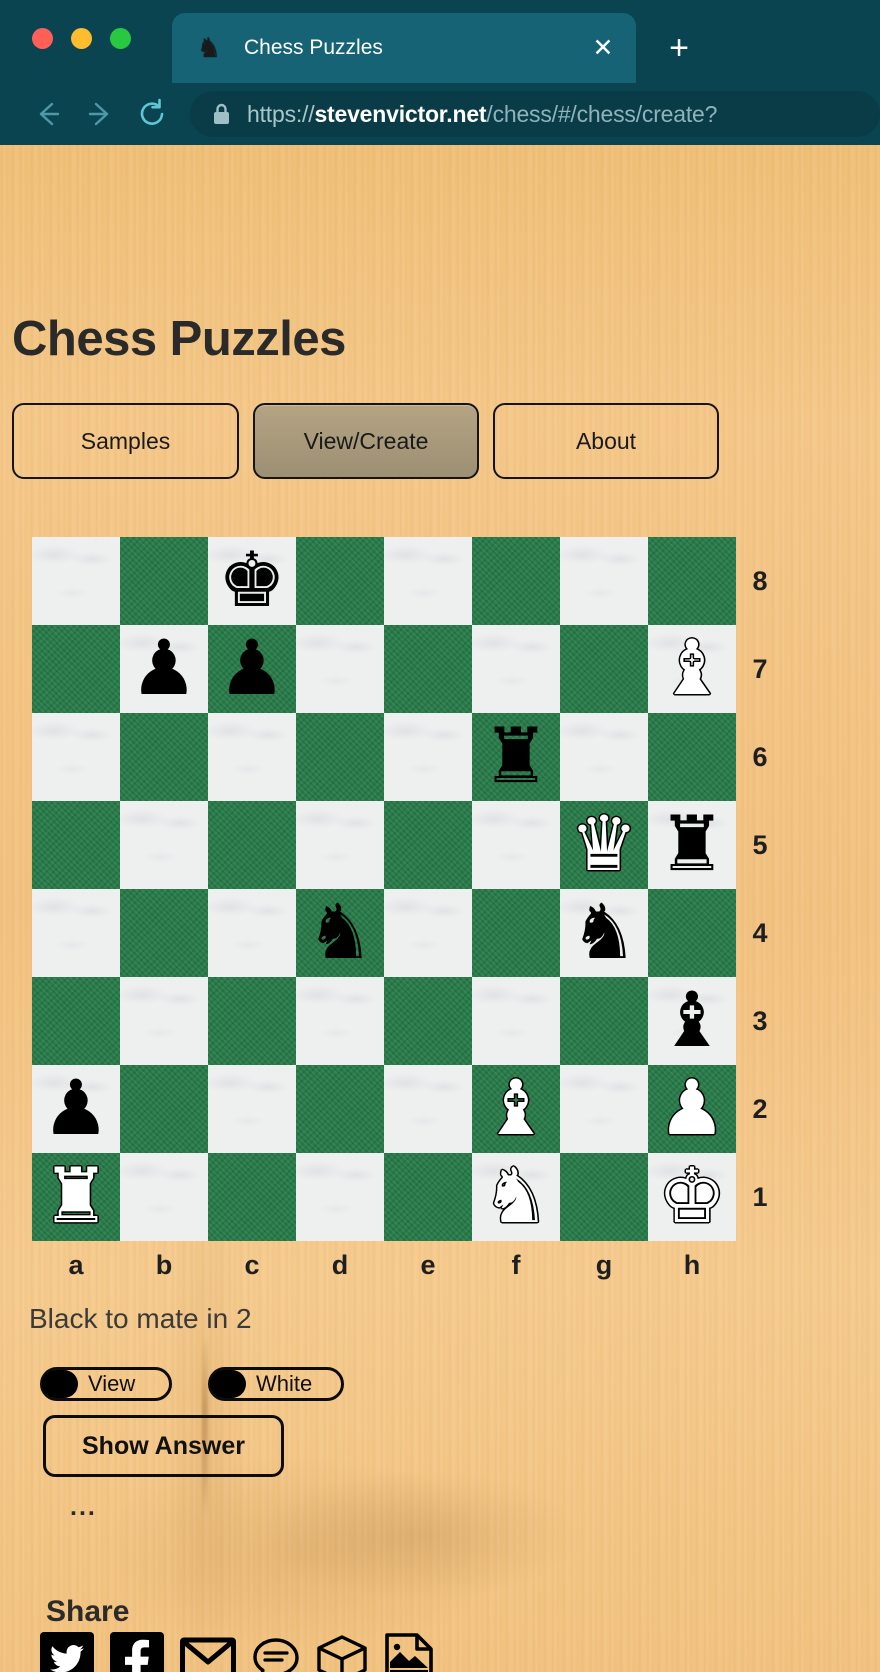 Image resolution: width=880 pixels, height=1672 pixels. I want to click on board-square-a5, so click(76, 845).